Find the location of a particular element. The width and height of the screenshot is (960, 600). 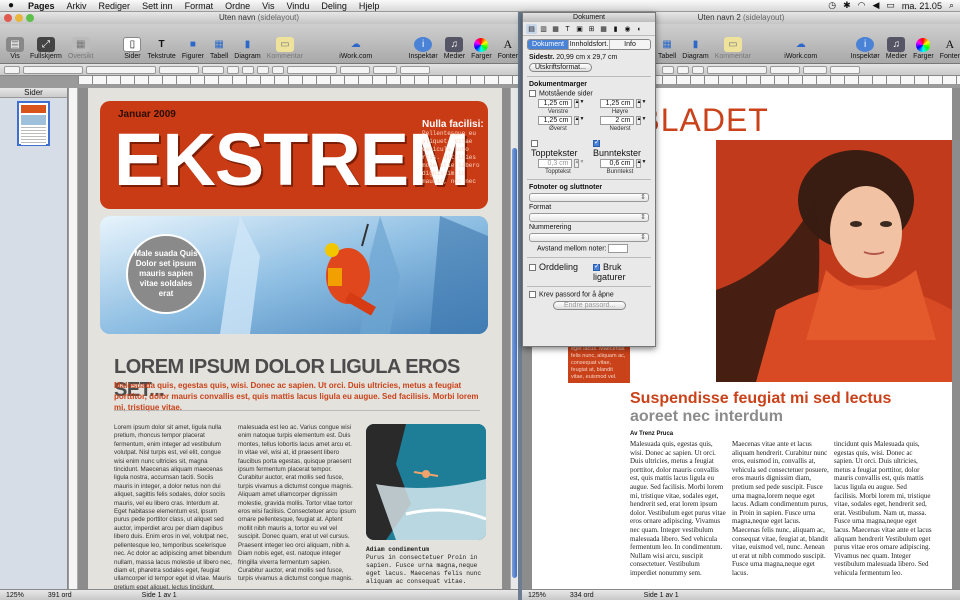

top-margin-stepper: ▲▼ is located at coordinates (578, 121).